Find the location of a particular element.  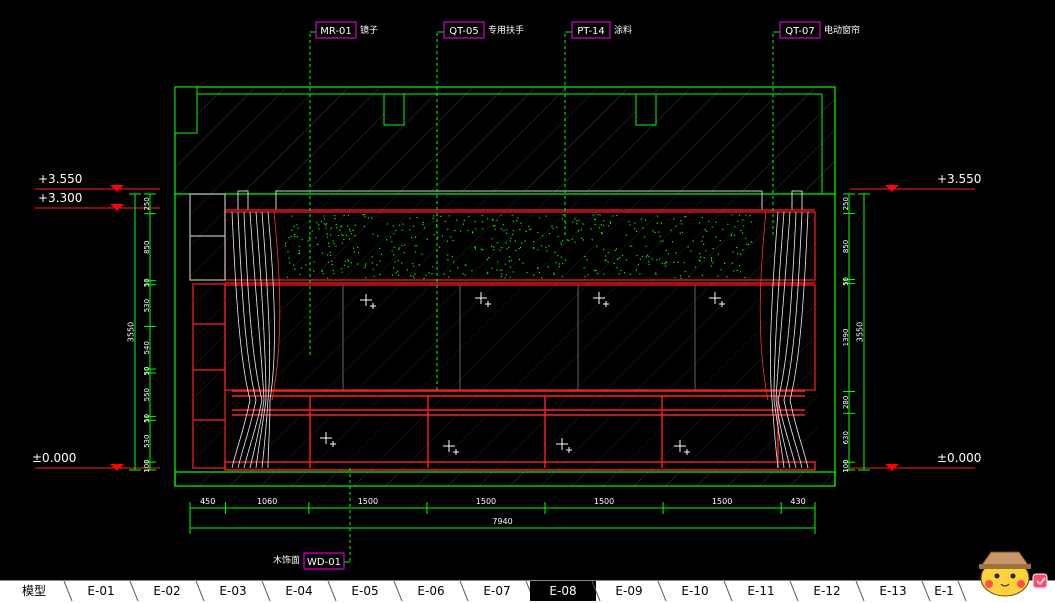

layout-tab-E-1: E-1 is located at coordinates (946, 591).